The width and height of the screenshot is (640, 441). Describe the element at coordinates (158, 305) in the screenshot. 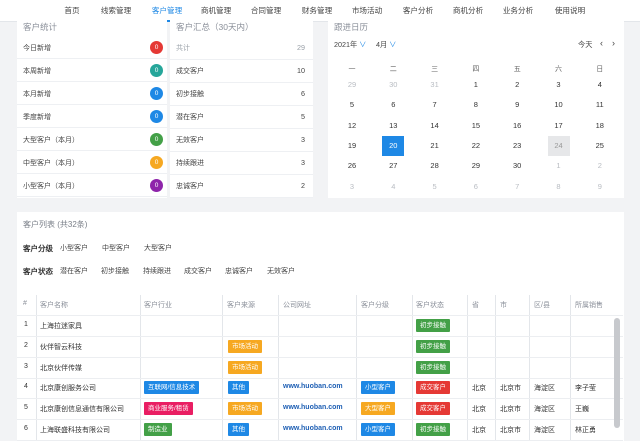

I see `column-header: 客户行业` at that location.